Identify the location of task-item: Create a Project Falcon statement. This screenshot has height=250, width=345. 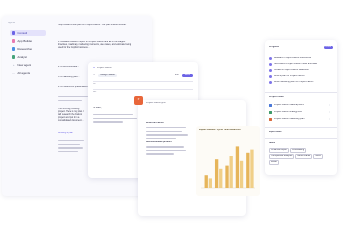
(300, 70).